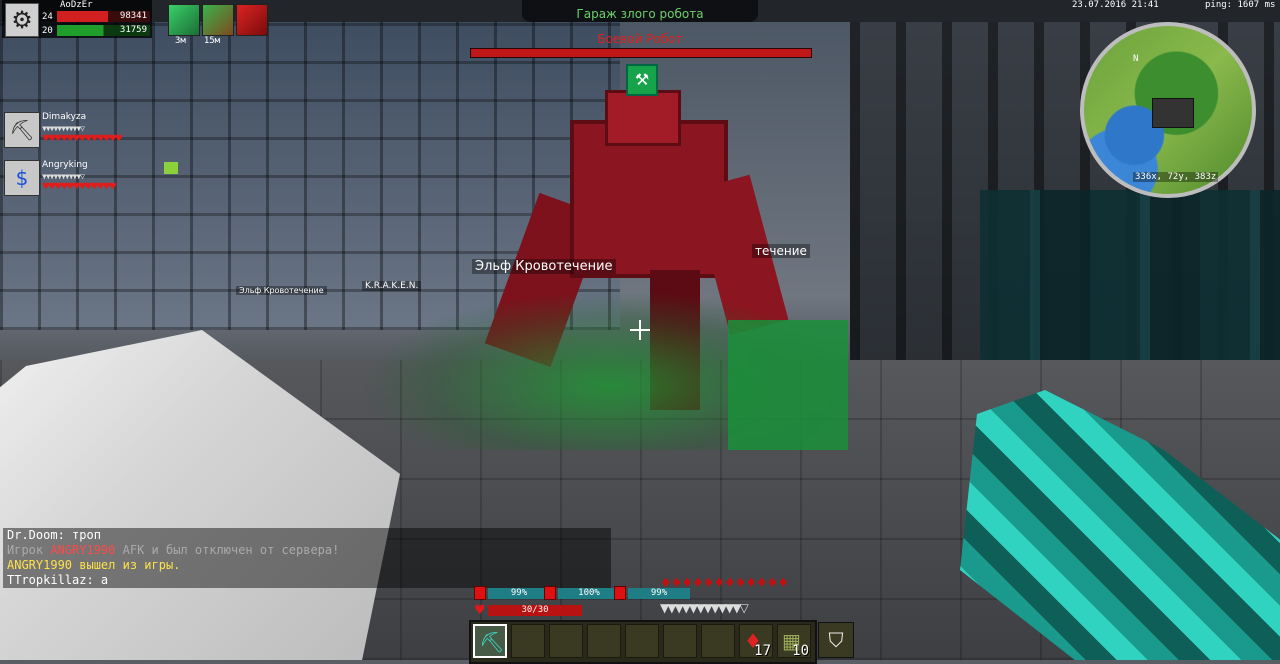  What do you see at coordinates (82, 139) in the screenshot?
I see `member-hearts: ♥♥♥♥♥♥♥♥♥♥♥♥♥` at bounding box center [82, 139].